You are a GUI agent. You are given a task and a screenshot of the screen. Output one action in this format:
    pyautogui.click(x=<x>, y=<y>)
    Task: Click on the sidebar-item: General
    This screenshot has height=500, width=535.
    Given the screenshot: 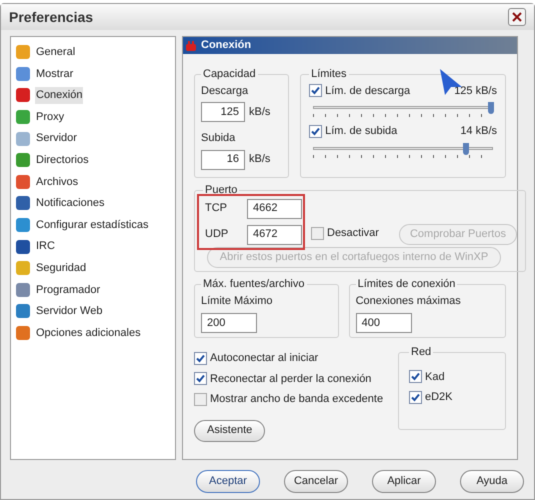 What is the action you would take?
    pyautogui.click(x=55, y=52)
    